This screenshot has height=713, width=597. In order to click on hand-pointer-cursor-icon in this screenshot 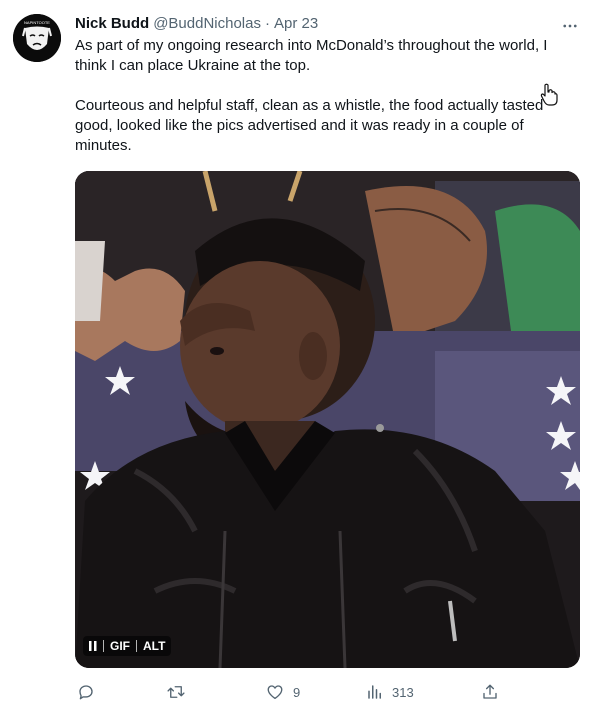, I will do `click(549, 94)`.